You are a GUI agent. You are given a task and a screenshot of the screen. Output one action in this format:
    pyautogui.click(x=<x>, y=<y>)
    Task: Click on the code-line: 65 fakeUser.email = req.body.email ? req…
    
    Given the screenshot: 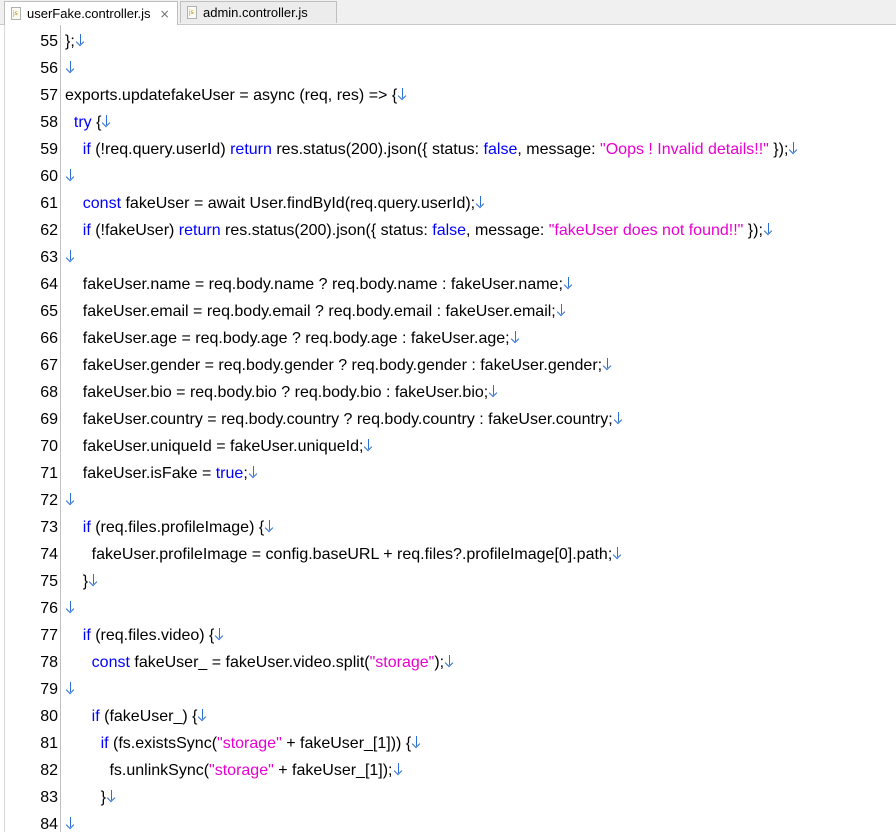 What is the action you would take?
    pyautogui.click(x=448, y=311)
    